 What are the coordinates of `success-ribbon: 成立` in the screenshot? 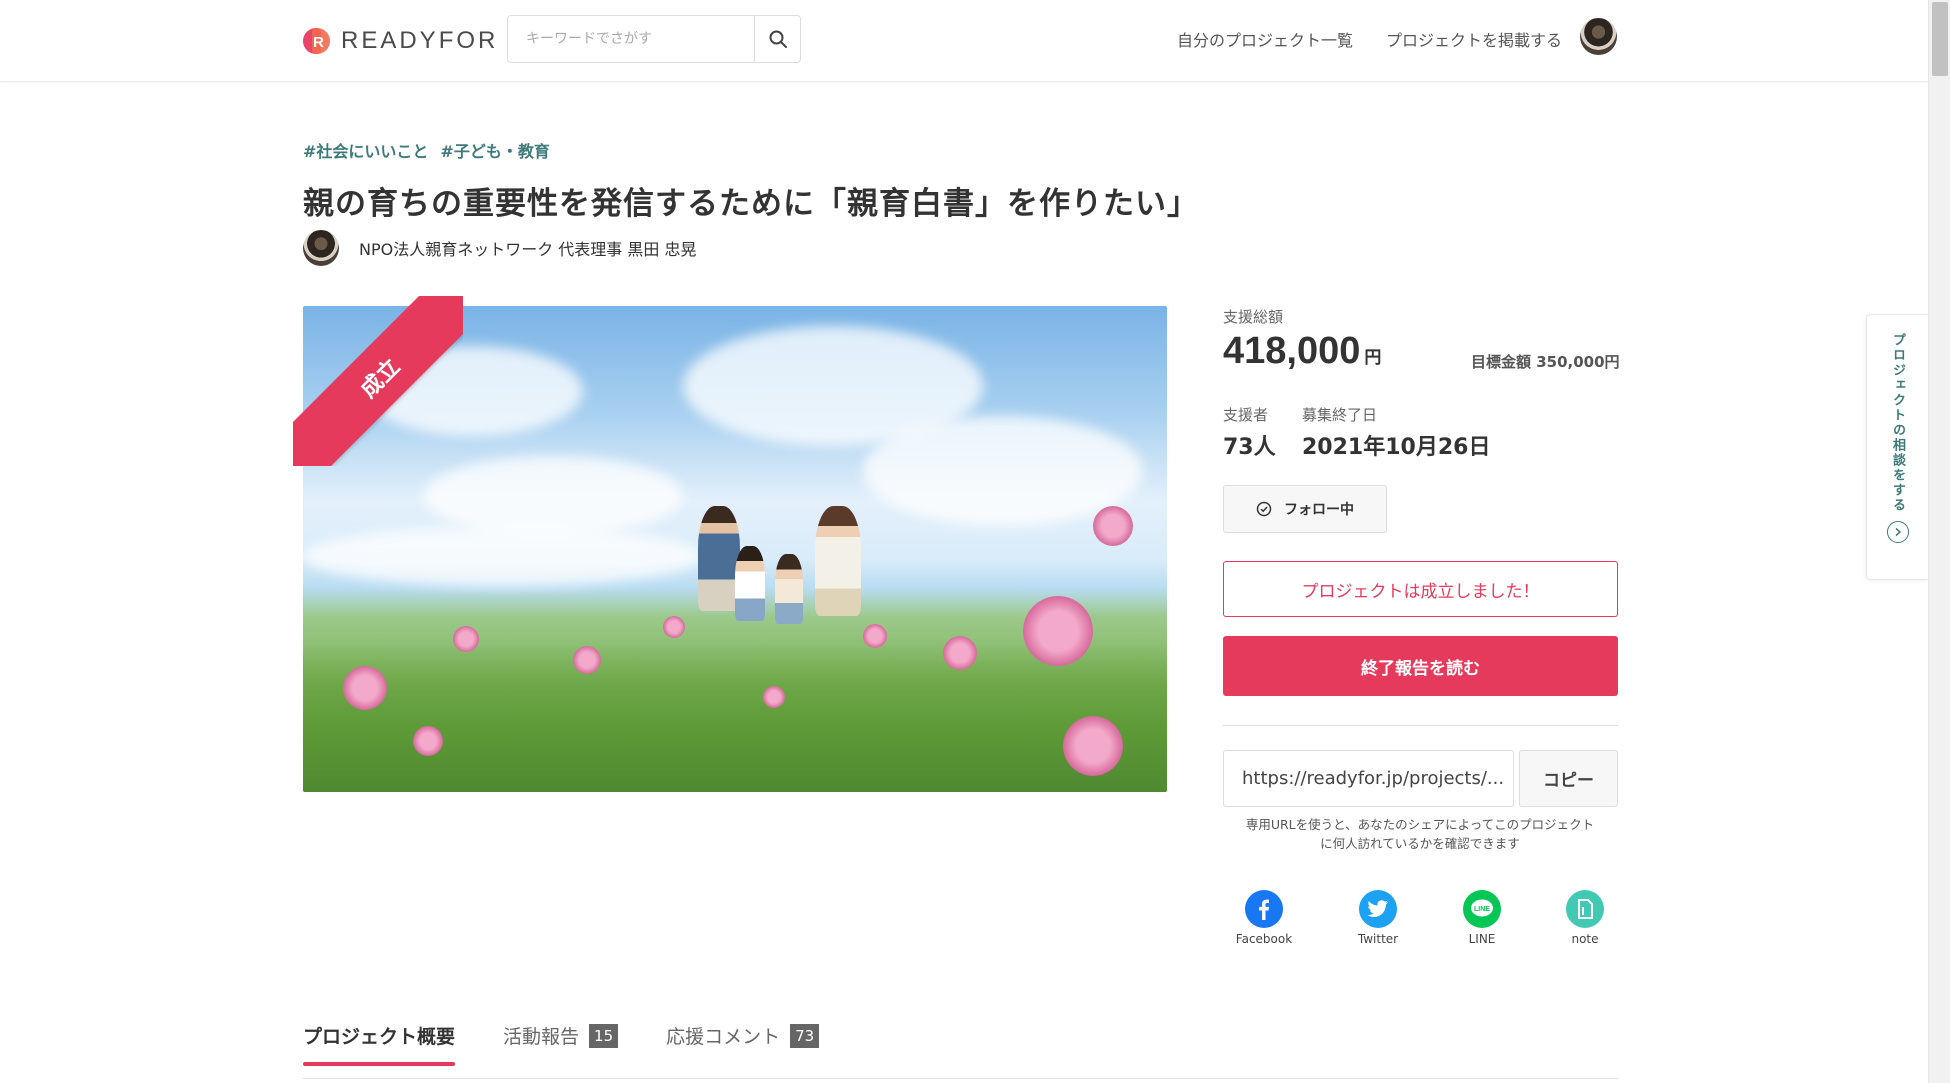 It's located at (378, 381).